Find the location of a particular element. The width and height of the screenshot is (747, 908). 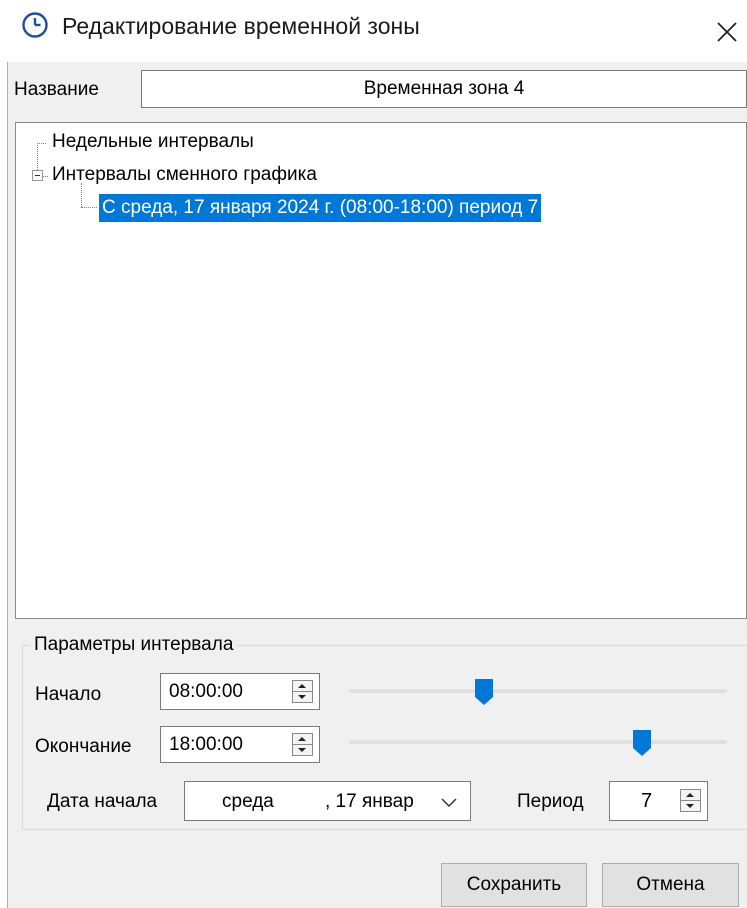

period-spinner is located at coordinates (690, 800).